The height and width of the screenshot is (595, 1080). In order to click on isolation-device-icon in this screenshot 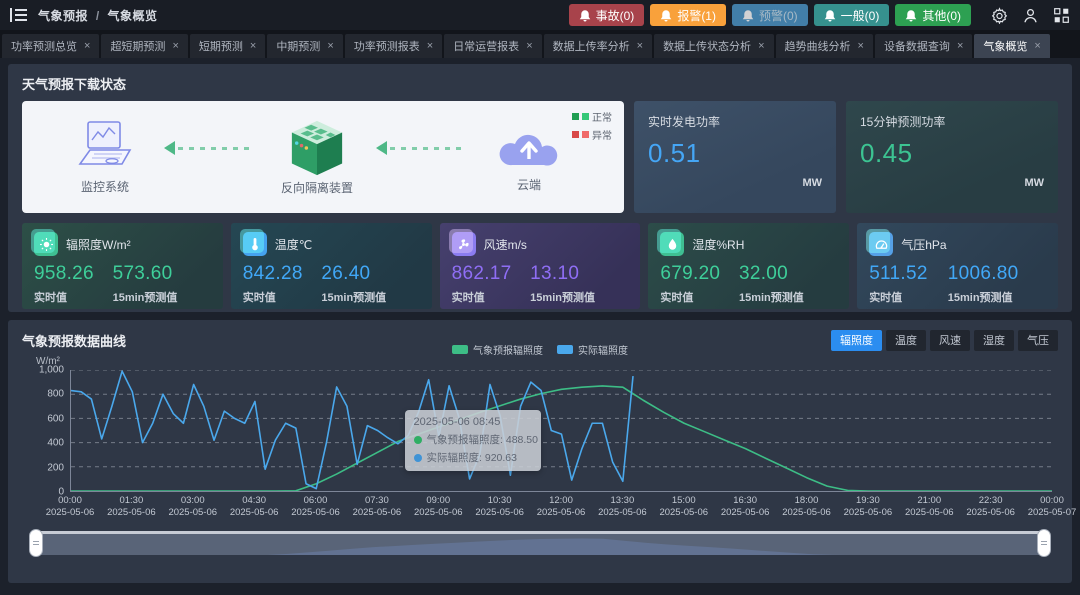, I will do `click(317, 147)`.